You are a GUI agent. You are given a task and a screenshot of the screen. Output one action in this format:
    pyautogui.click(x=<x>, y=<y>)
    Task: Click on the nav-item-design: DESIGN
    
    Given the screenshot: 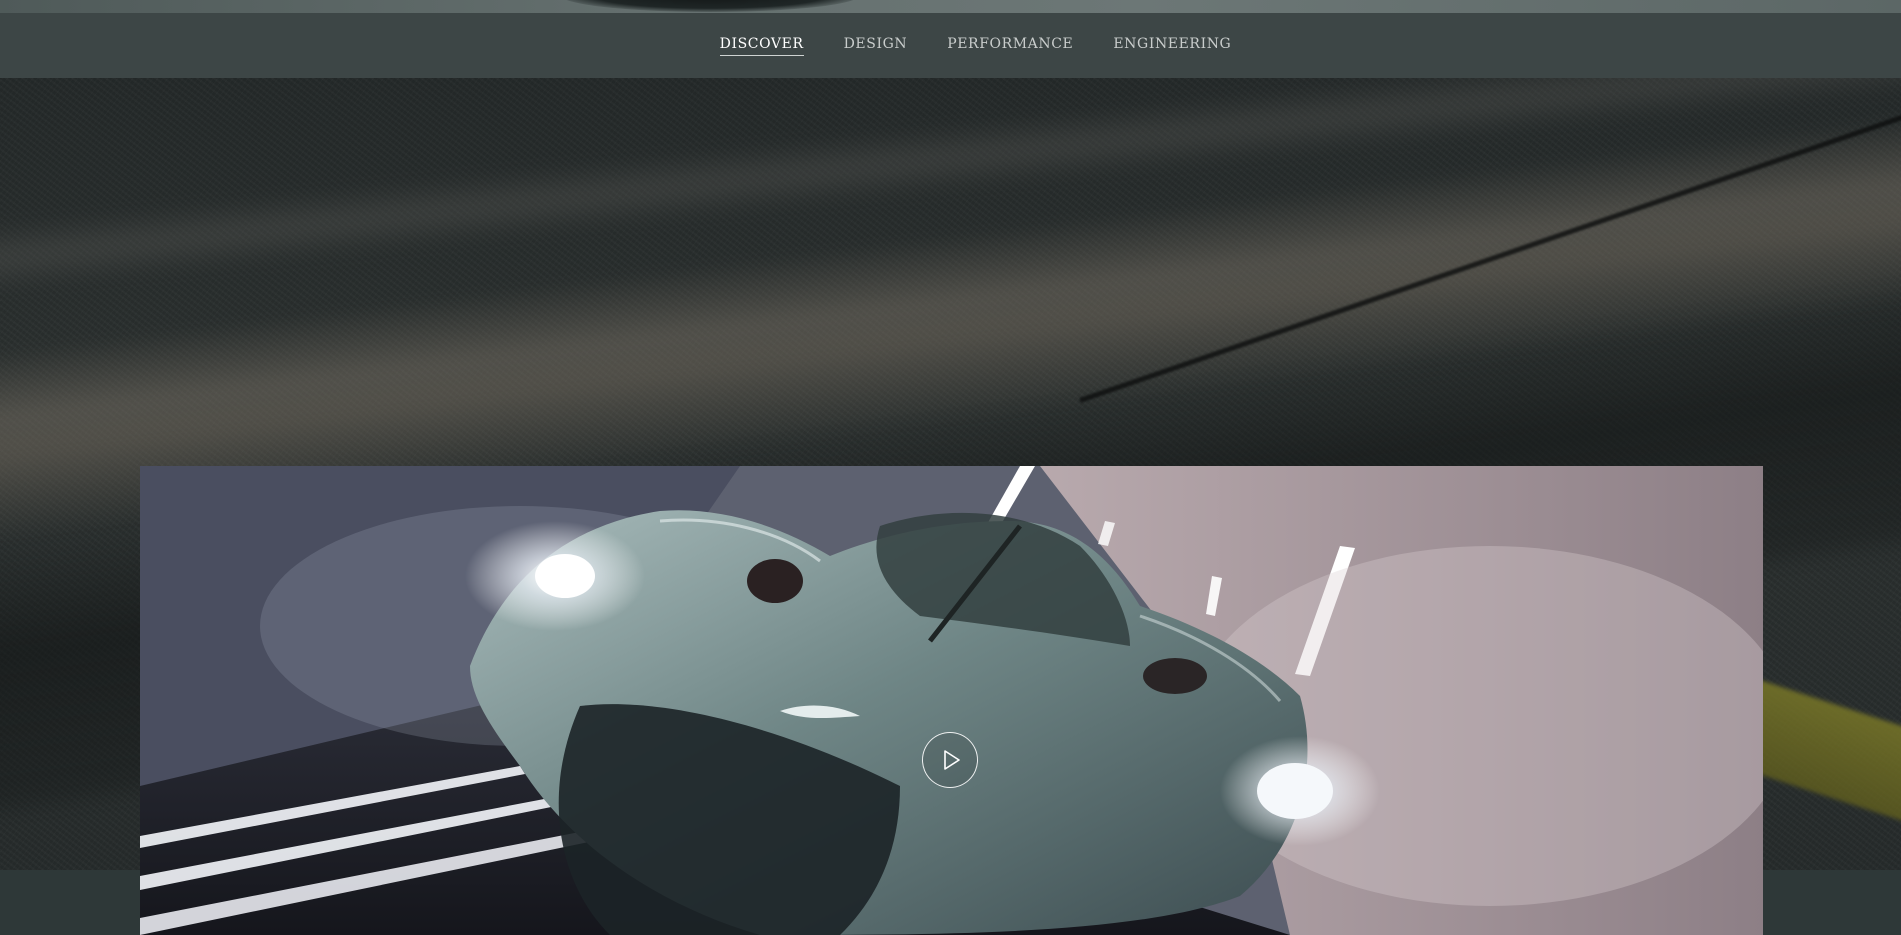 What is the action you would take?
    pyautogui.click(x=876, y=46)
    